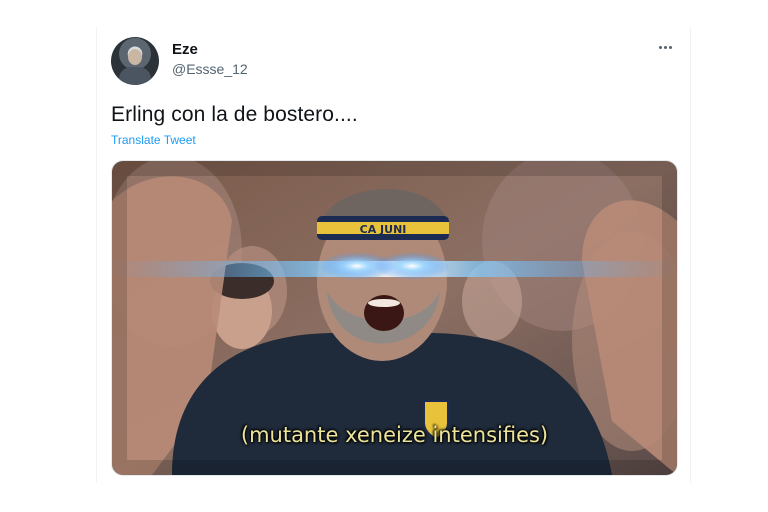 Image resolution: width=768 pixels, height=512 pixels. What do you see at coordinates (210, 69) in the screenshot?
I see `author-handle: @Essse_12` at bounding box center [210, 69].